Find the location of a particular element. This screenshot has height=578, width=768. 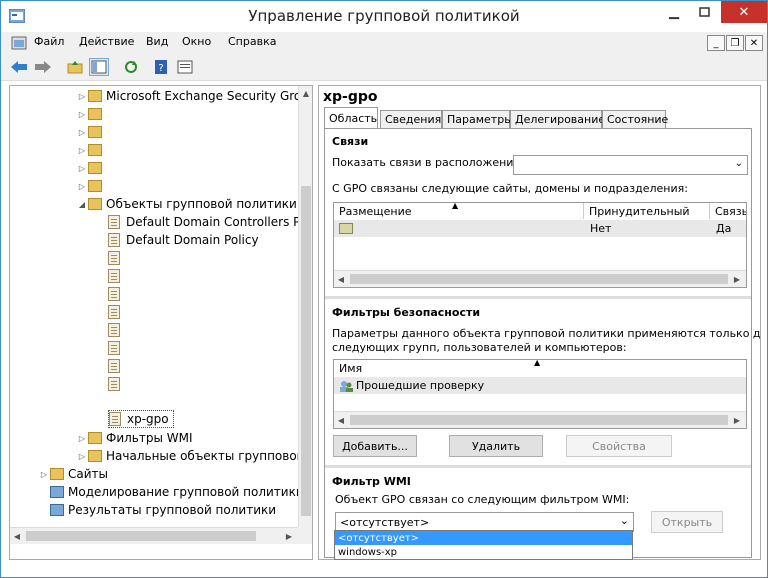

open-wmi-button: Открыть is located at coordinates (687, 522).